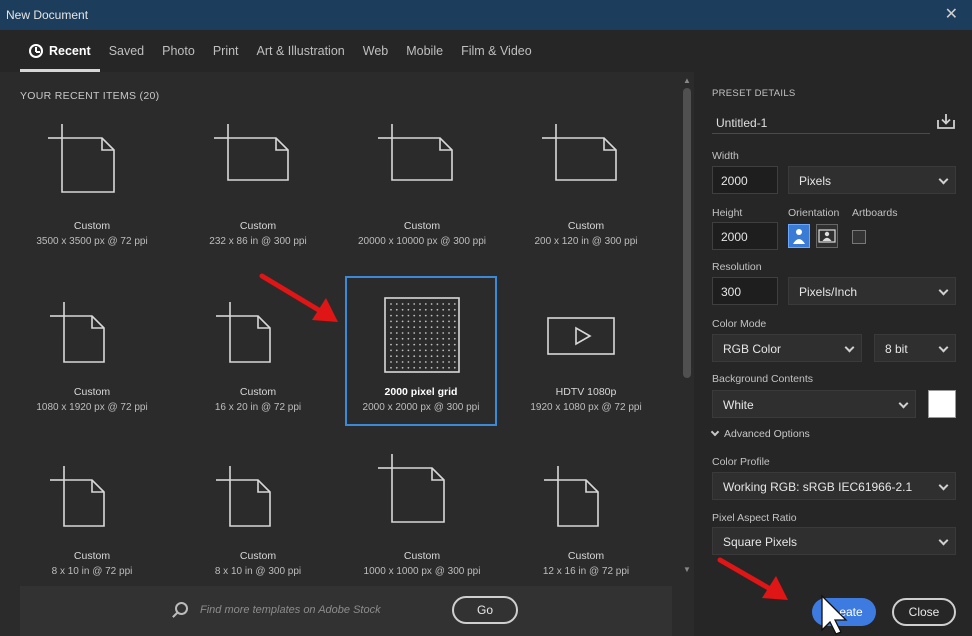 This screenshot has width=972, height=636. I want to click on tab-photo: Photo, so click(178, 51).